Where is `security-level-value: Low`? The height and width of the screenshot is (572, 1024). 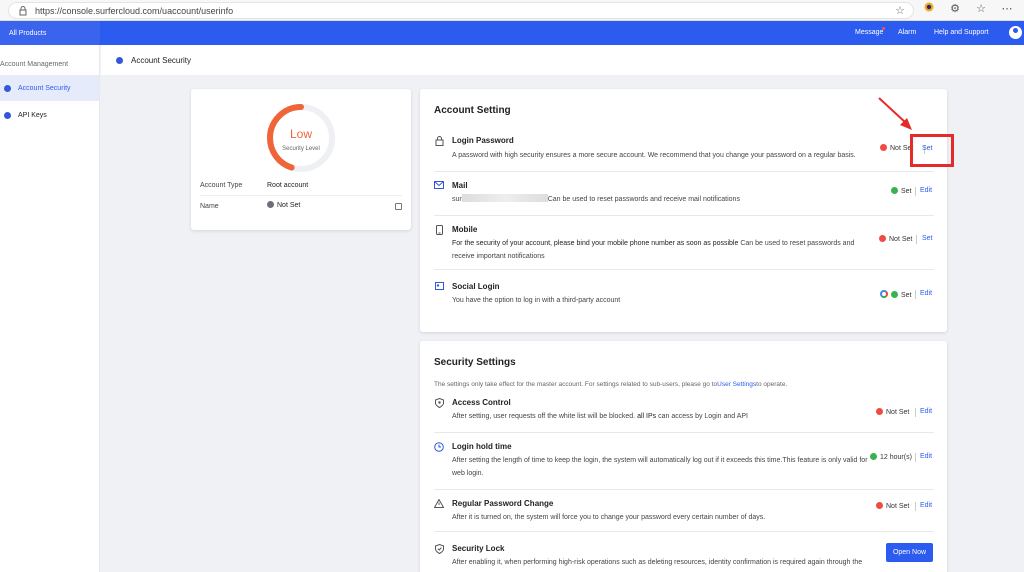
security-level-value: Low is located at coordinates (300, 134).